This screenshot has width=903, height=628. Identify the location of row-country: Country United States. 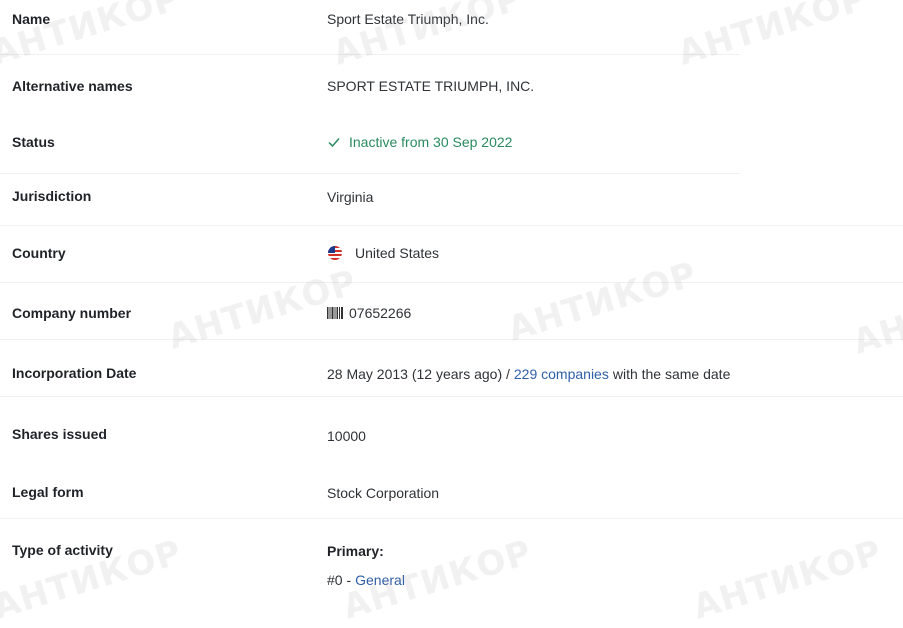
(451, 254).